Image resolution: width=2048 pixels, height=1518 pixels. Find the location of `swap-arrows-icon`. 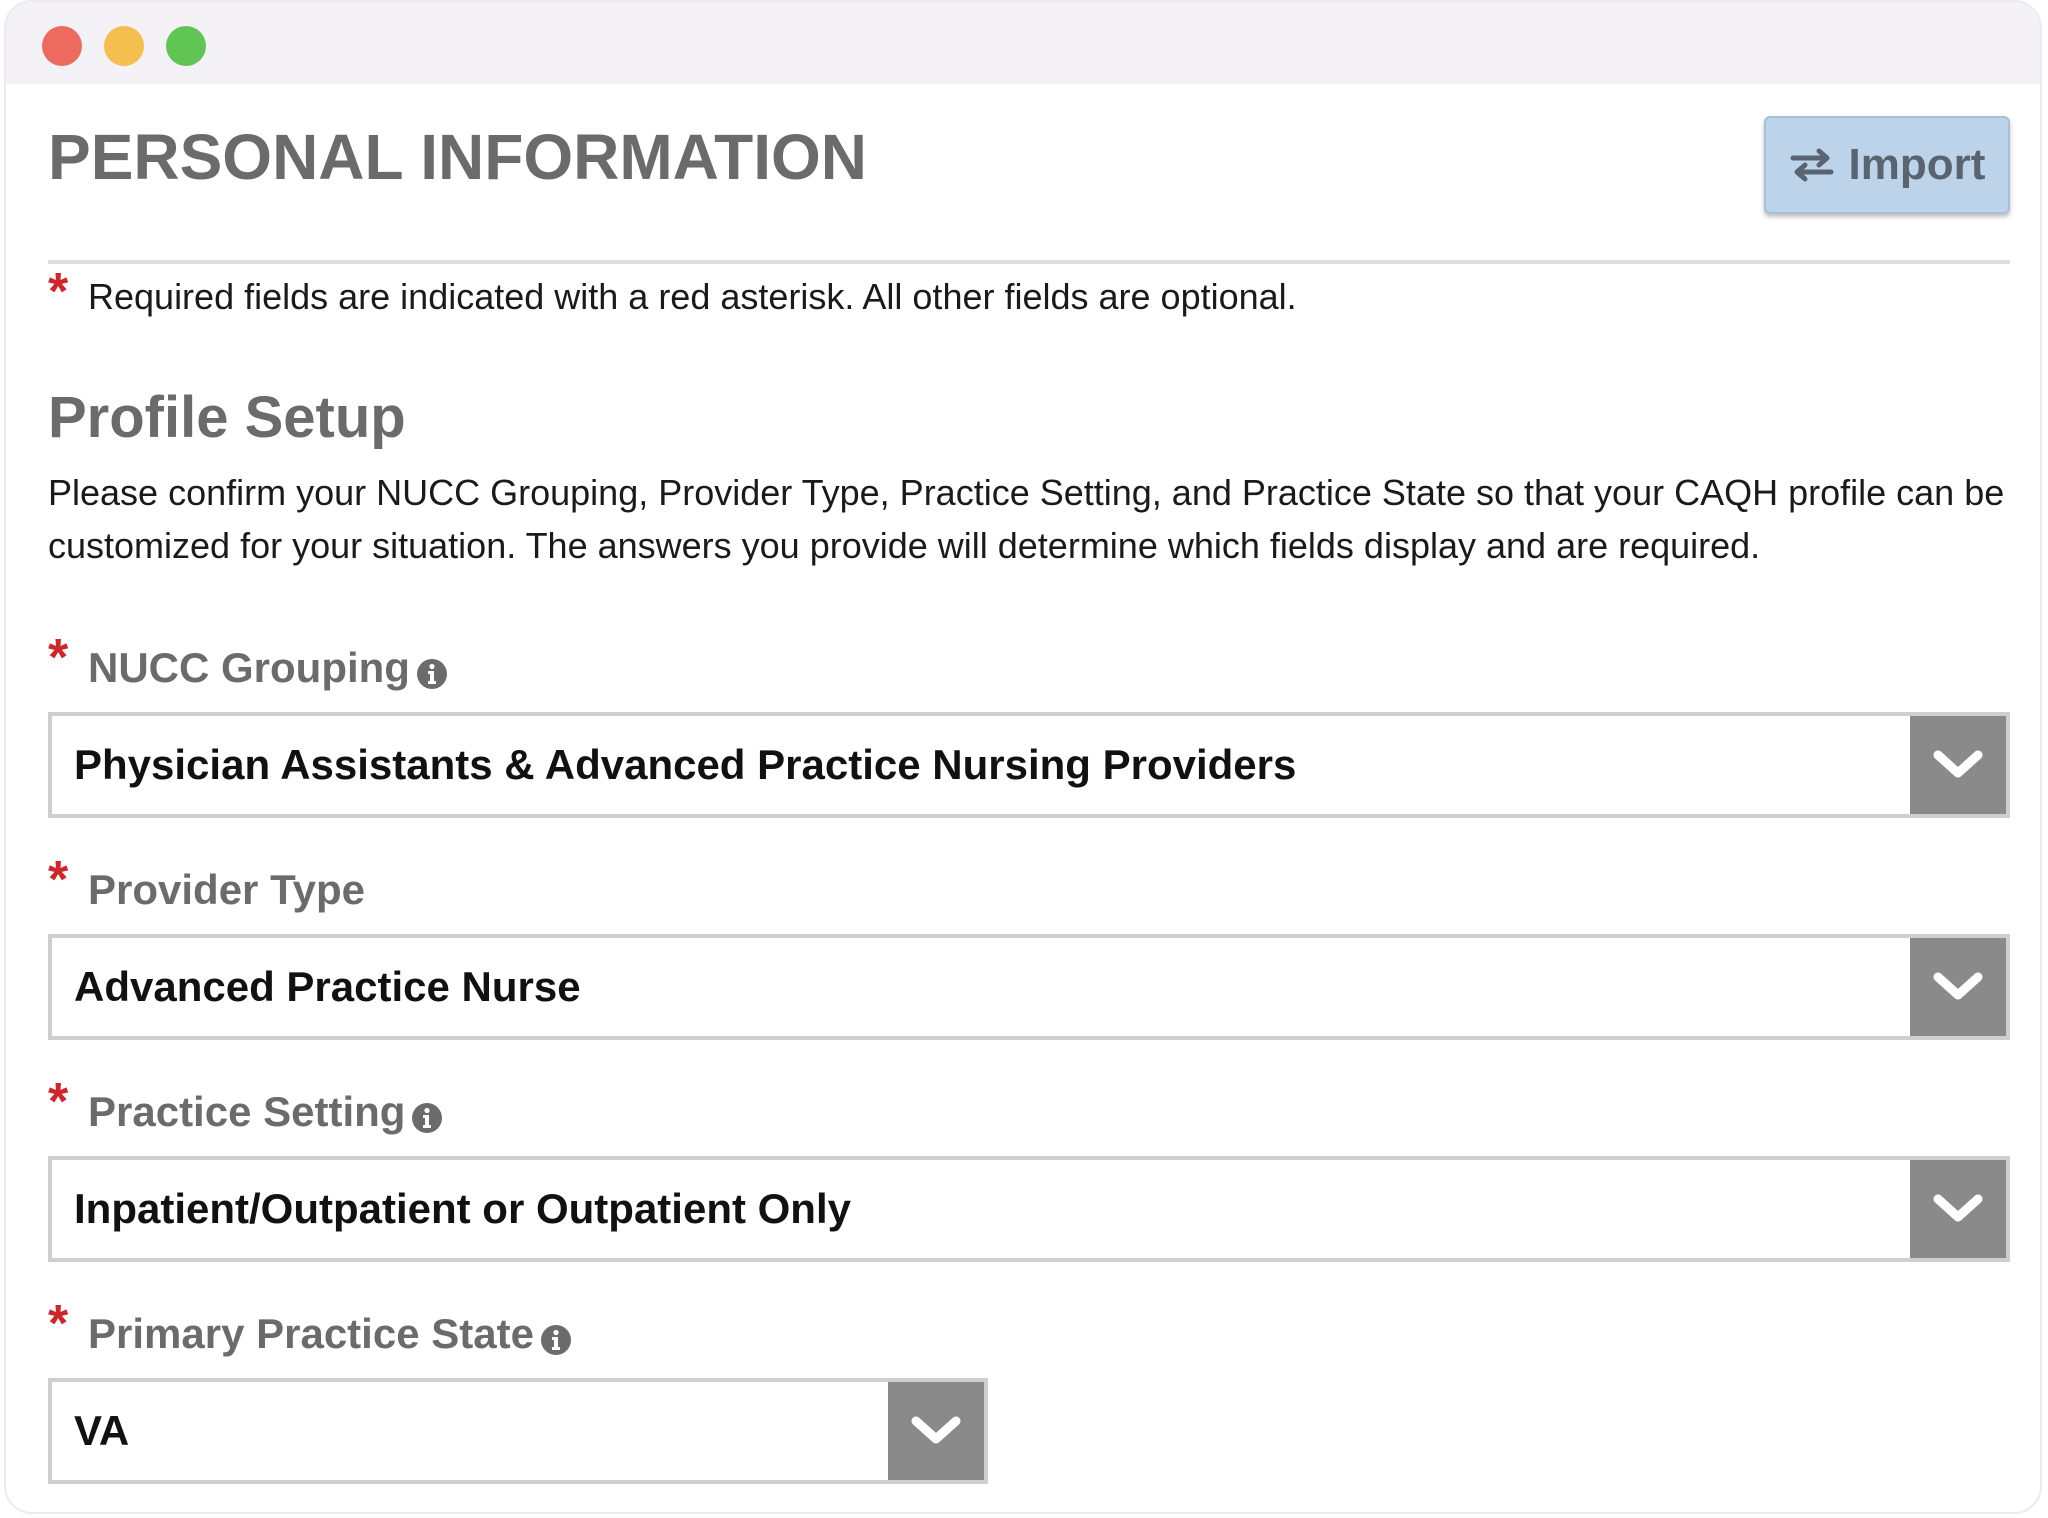

swap-arrows-icon is located at coordinates (1812, 165).